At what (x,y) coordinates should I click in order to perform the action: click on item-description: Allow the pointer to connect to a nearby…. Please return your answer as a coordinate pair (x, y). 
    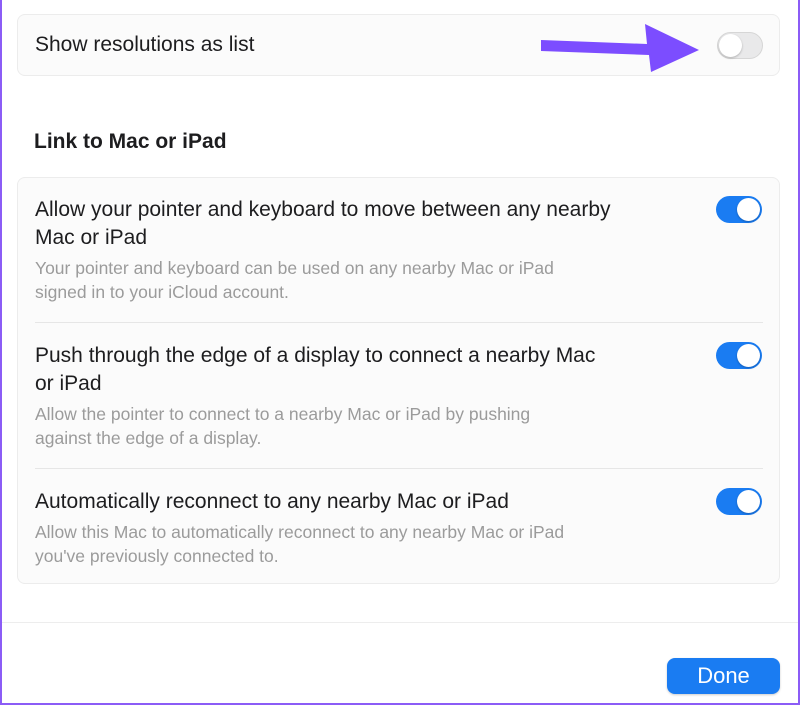
    Looking at the image, I should click on (283, 414).